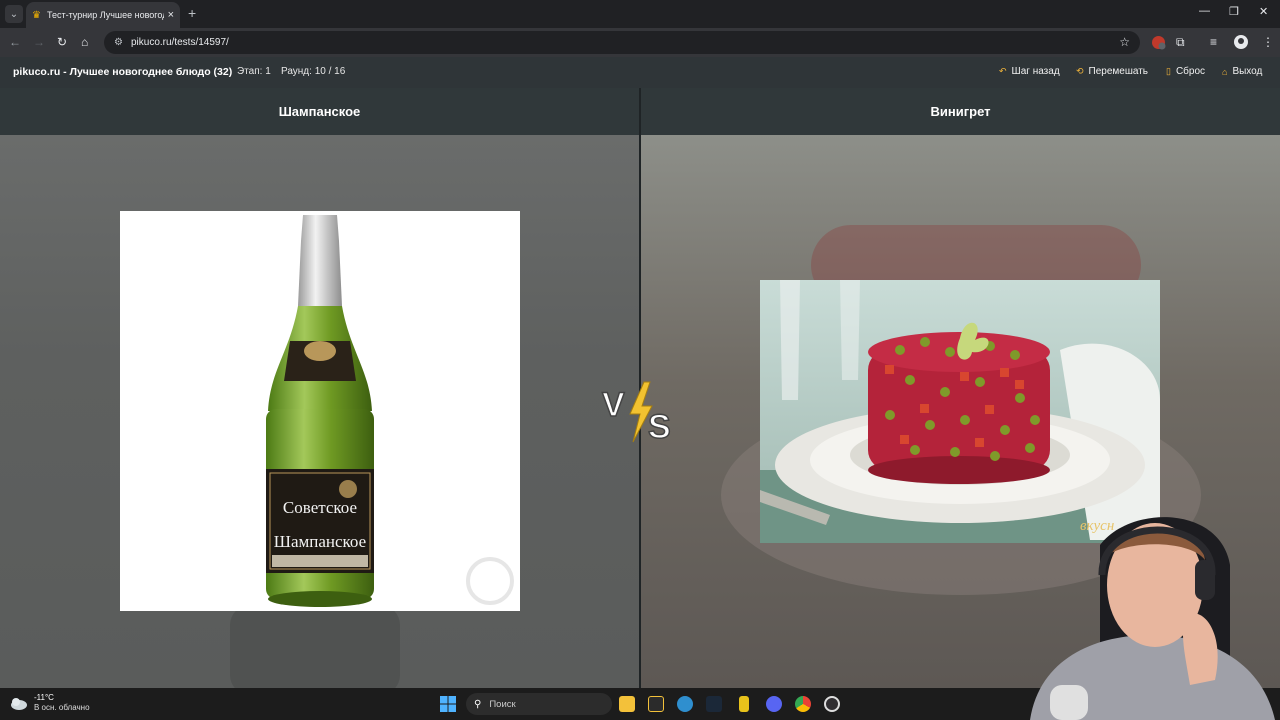 Image resolution: width=1280 pixels, height=720 pixels. Describe the element at coordinates (714, 704) in the screenshot. I see `steam-icon` at that location.